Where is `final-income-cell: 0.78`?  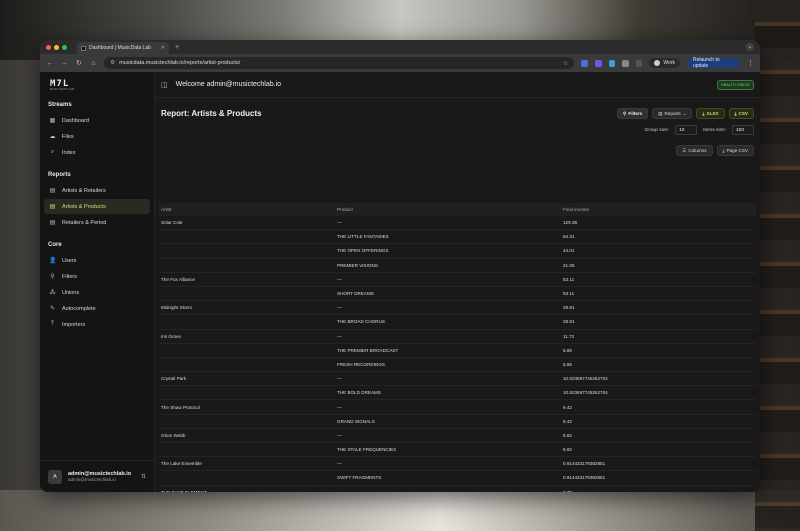
final-income-cell: 0.78 is located at coordinates (659, 491).